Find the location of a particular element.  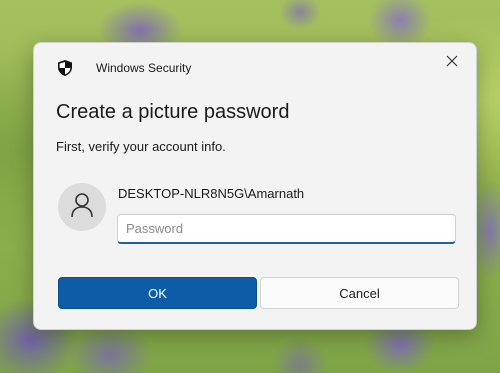

dialog-app-title: Windows Security is located at coordinates (144, 68).